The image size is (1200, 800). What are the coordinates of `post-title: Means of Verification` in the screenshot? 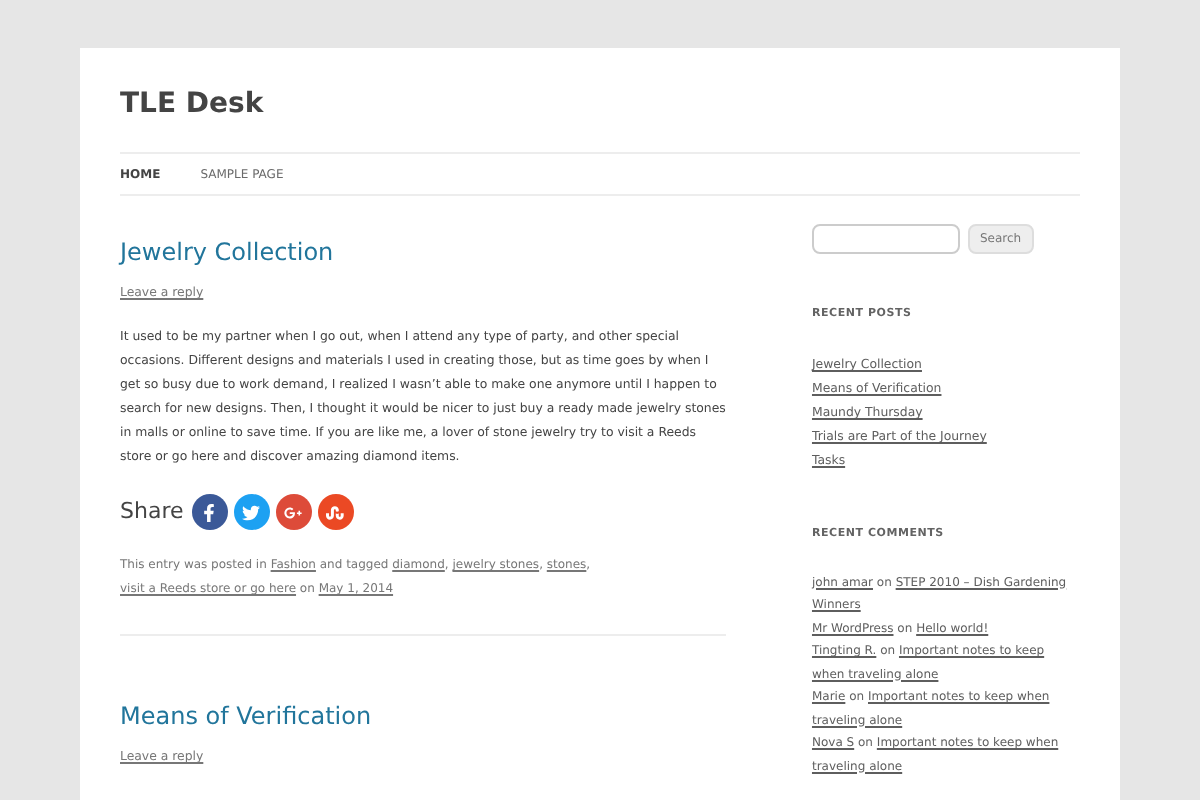 It's located at (423, 716).